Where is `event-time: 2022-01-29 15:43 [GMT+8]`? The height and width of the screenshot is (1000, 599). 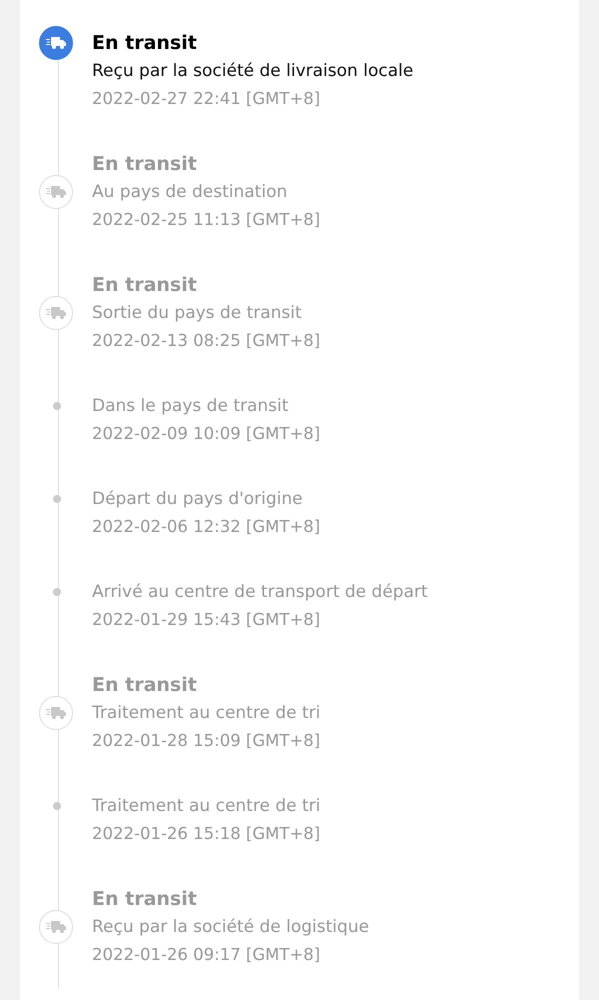
event-time: 2022-01-29 15:43 [GMT+8] is located at coordinates (206, 620).